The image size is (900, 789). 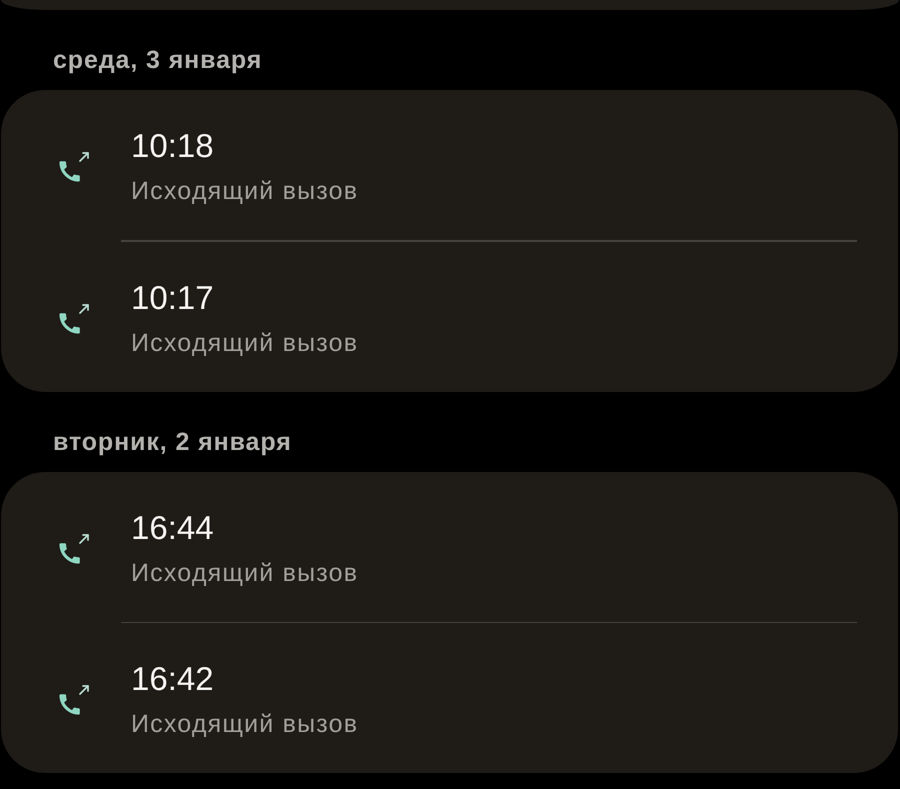 I want to click on date-header: вторник, 2 января, so click(x=172, y=442).